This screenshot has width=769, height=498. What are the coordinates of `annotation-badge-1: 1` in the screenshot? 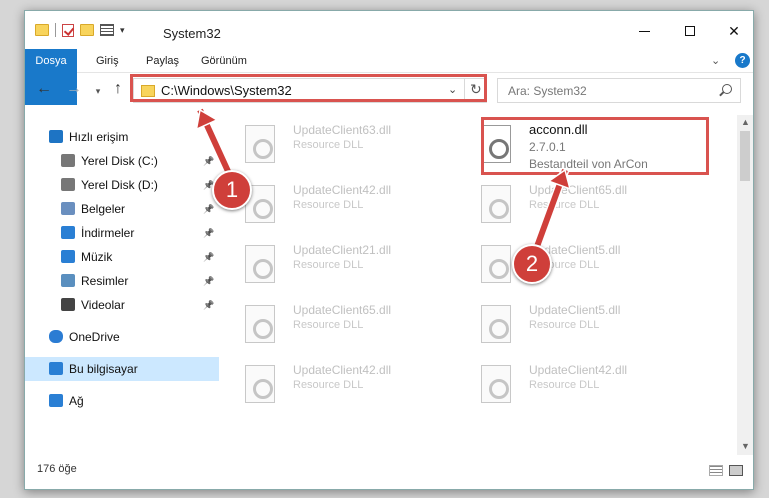 It's located at (232, 190).